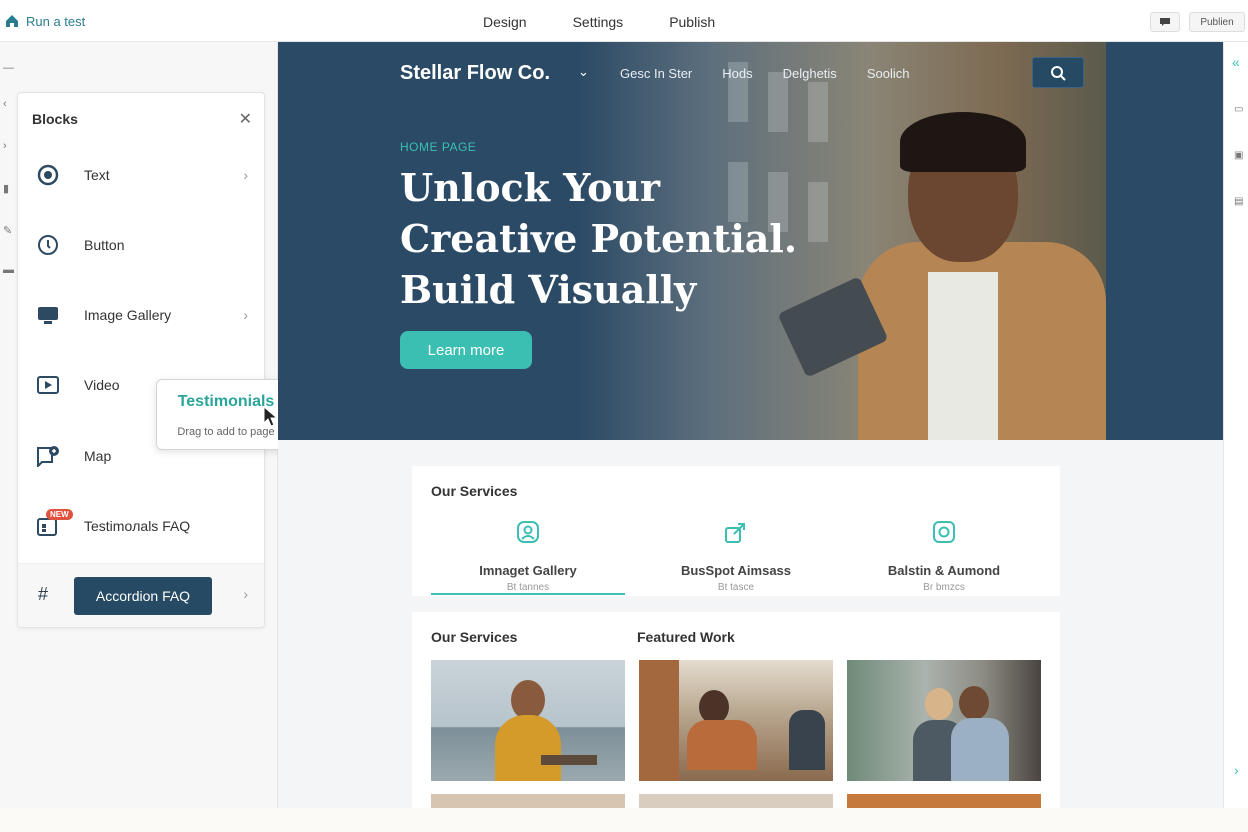  I want to click on block-item-image-gallery: Image Gallery ›, so click(141, 315).